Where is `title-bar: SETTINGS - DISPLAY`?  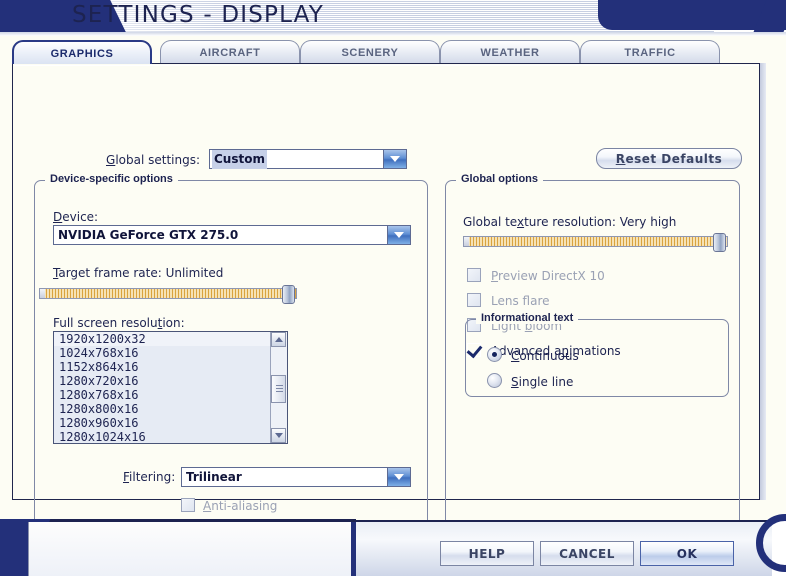 title-bar: SETTINGS - DISPLAY is located at coordinates (393, 18).